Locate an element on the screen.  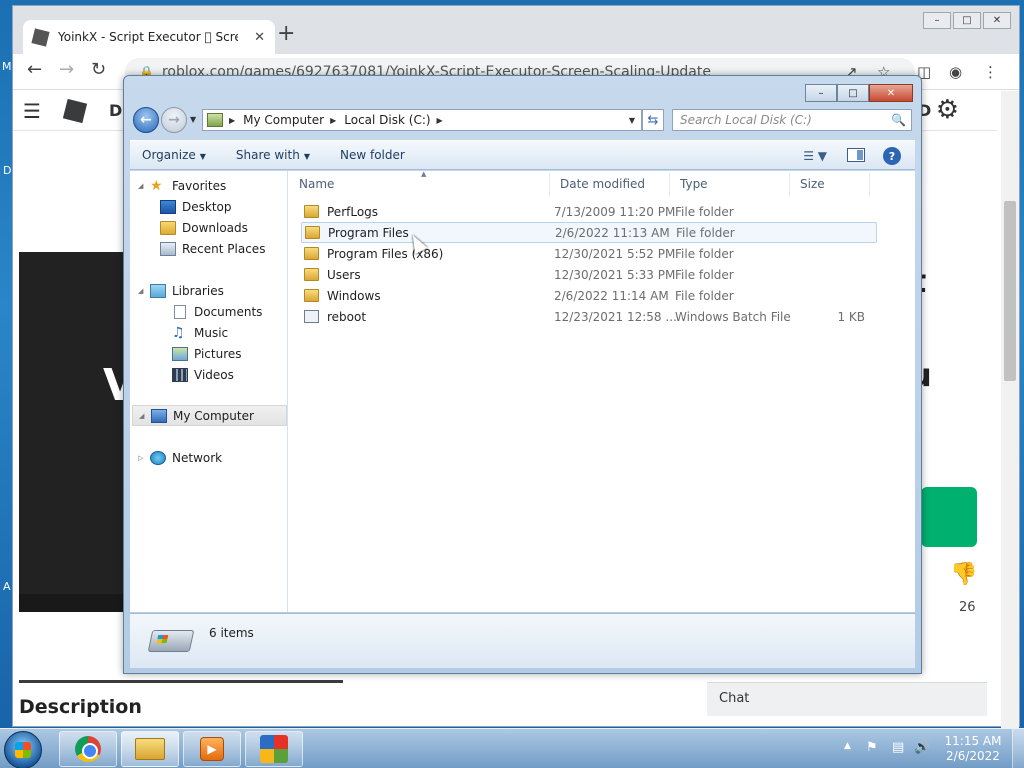
new-tab-button: + is located at coordinates (286, 34).